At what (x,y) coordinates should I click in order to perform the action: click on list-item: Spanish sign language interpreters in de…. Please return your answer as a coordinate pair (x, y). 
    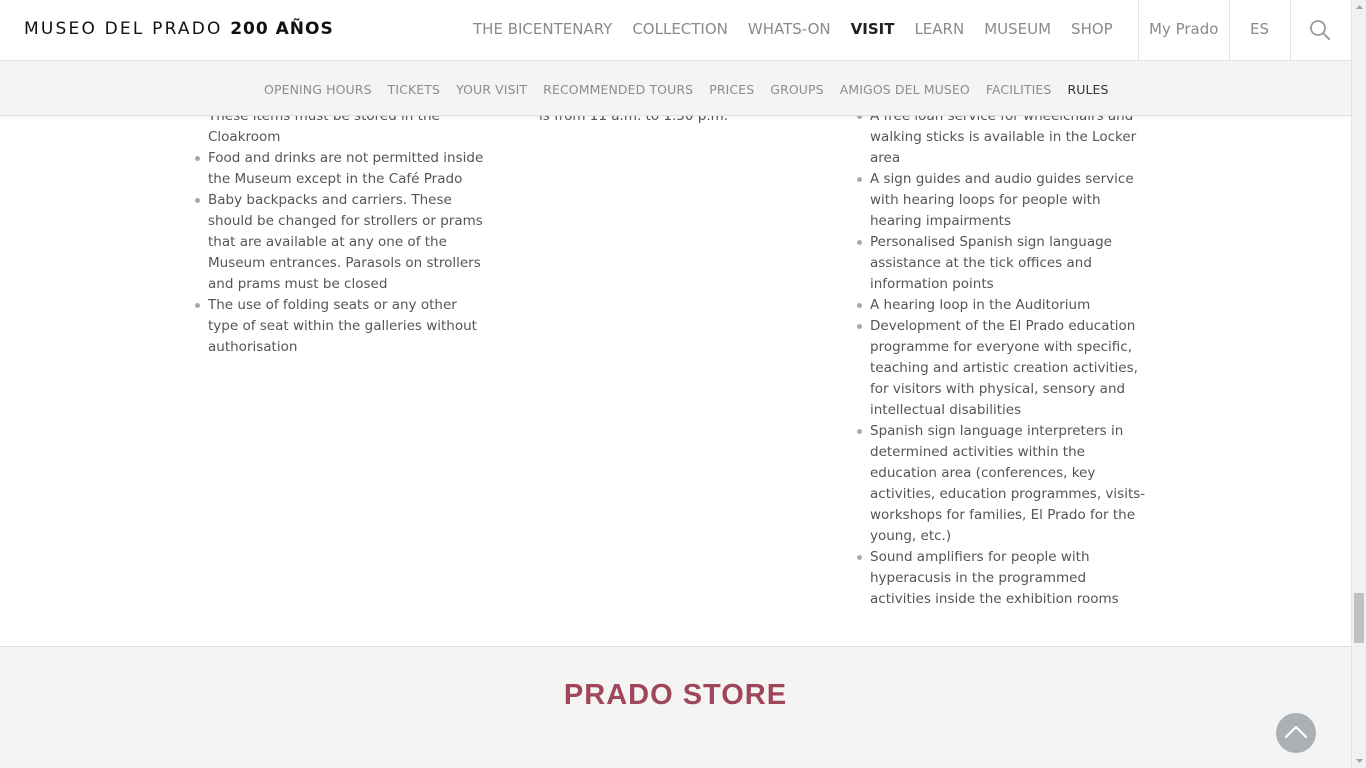
    Looking at the image, I should click on (1003, 484).